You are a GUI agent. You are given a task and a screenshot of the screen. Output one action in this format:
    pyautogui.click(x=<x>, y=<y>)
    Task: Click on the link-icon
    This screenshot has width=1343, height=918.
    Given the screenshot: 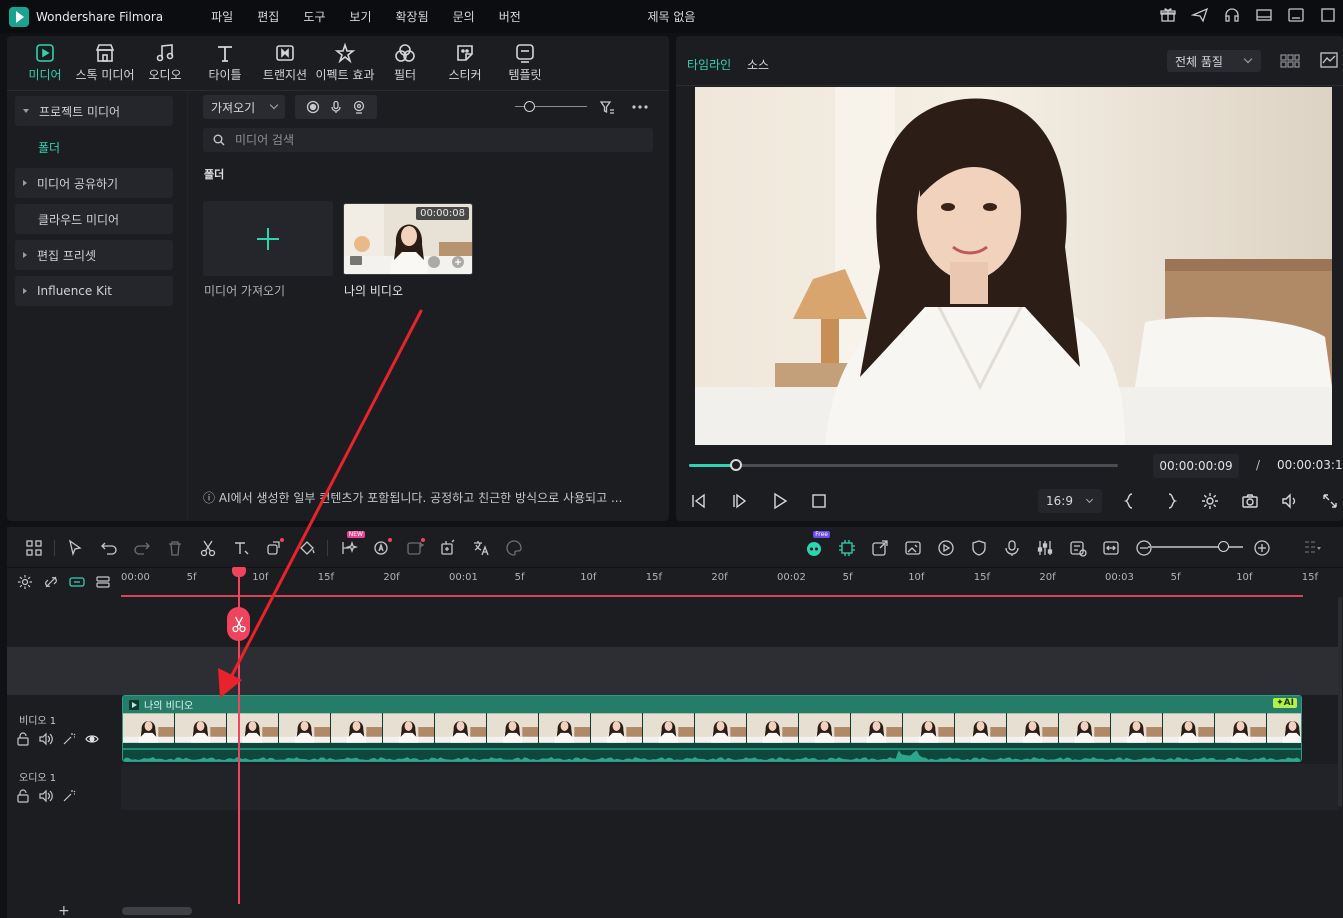 What is the action you would take?
    pyautogui.click(x=77, y=582)
    